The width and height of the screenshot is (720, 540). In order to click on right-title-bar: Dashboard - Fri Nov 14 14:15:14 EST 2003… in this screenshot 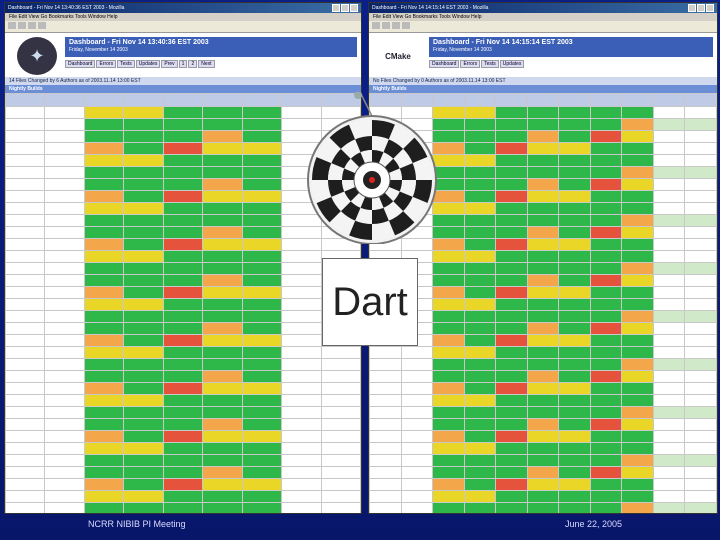, I will do `click(543, 8)`.